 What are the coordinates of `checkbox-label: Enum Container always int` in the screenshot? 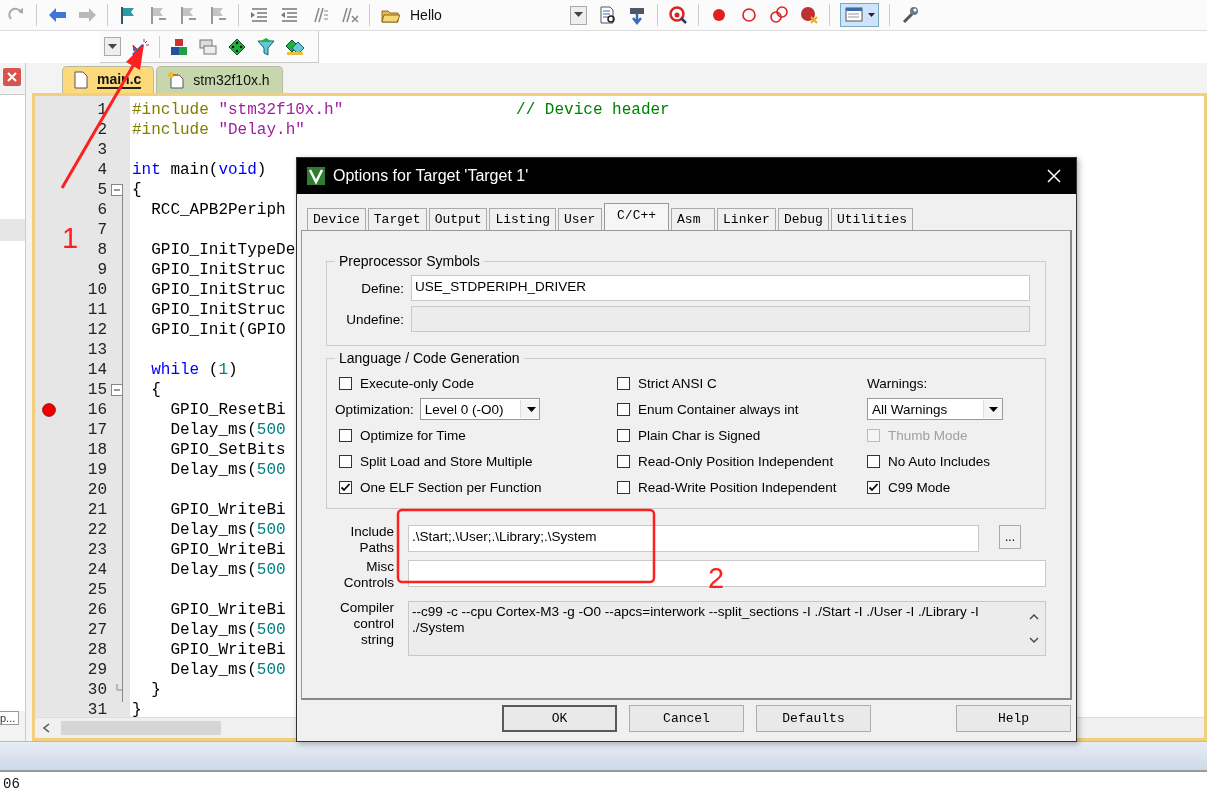 It's located at (718, 409).